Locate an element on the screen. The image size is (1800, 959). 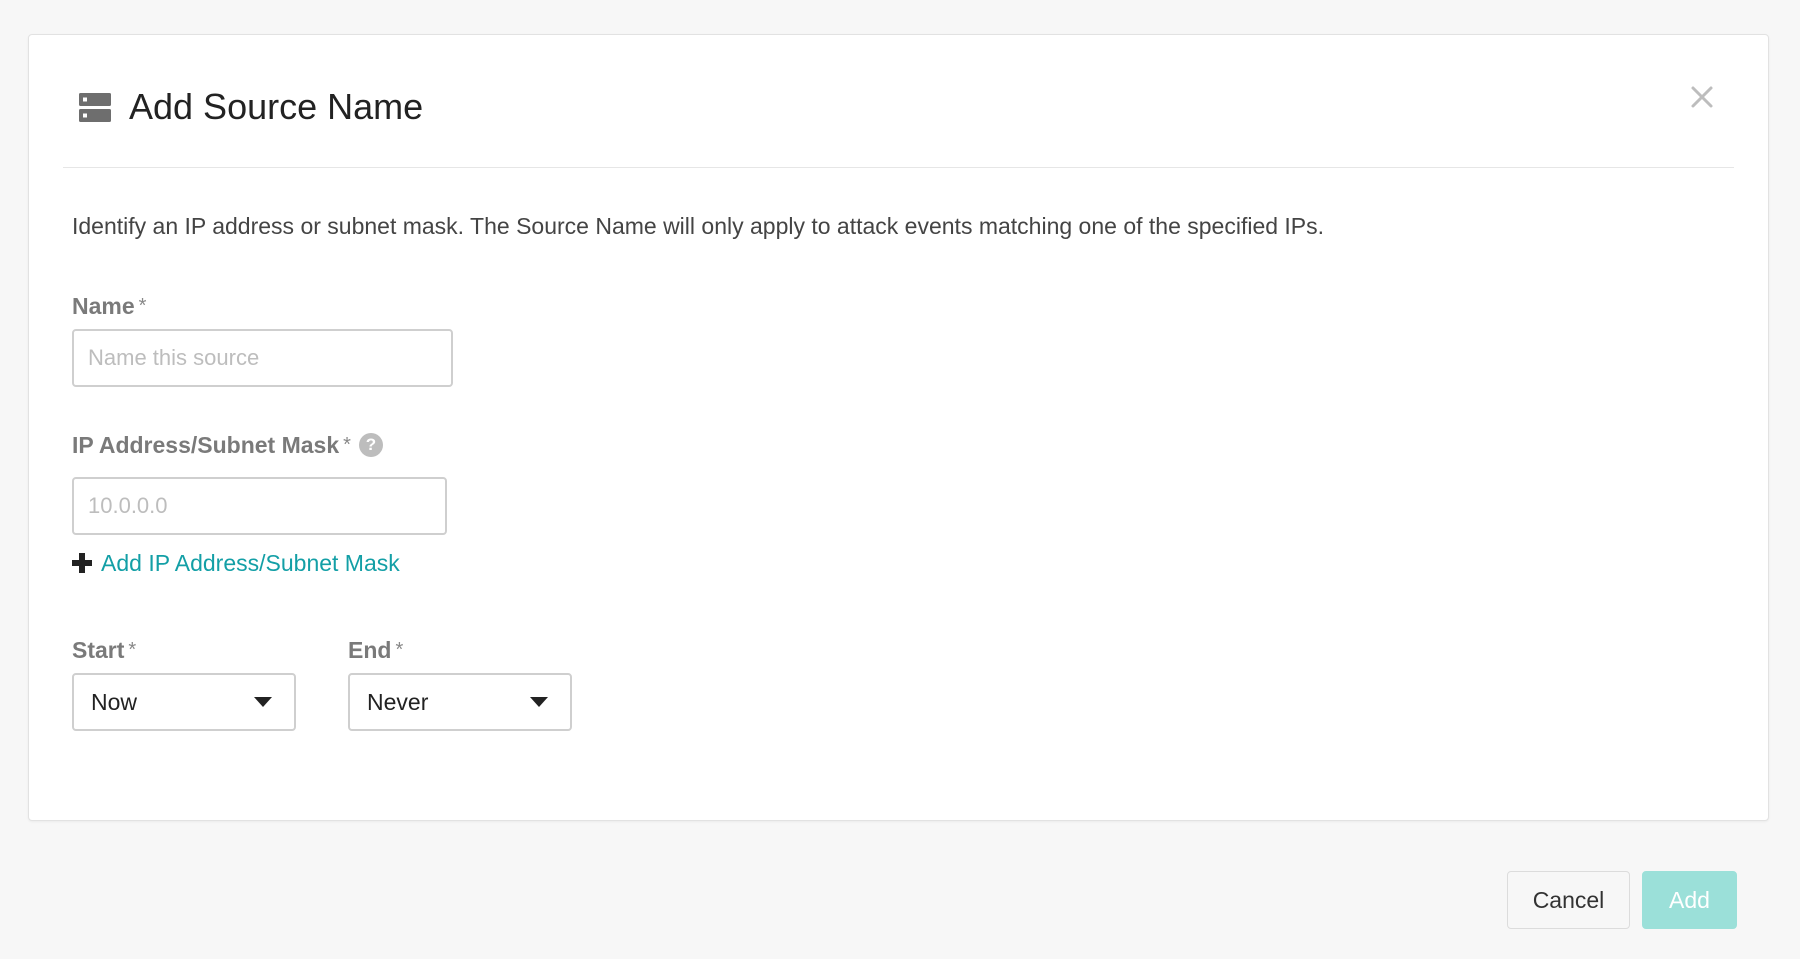
header-divider is located at coordinates (898, 167).